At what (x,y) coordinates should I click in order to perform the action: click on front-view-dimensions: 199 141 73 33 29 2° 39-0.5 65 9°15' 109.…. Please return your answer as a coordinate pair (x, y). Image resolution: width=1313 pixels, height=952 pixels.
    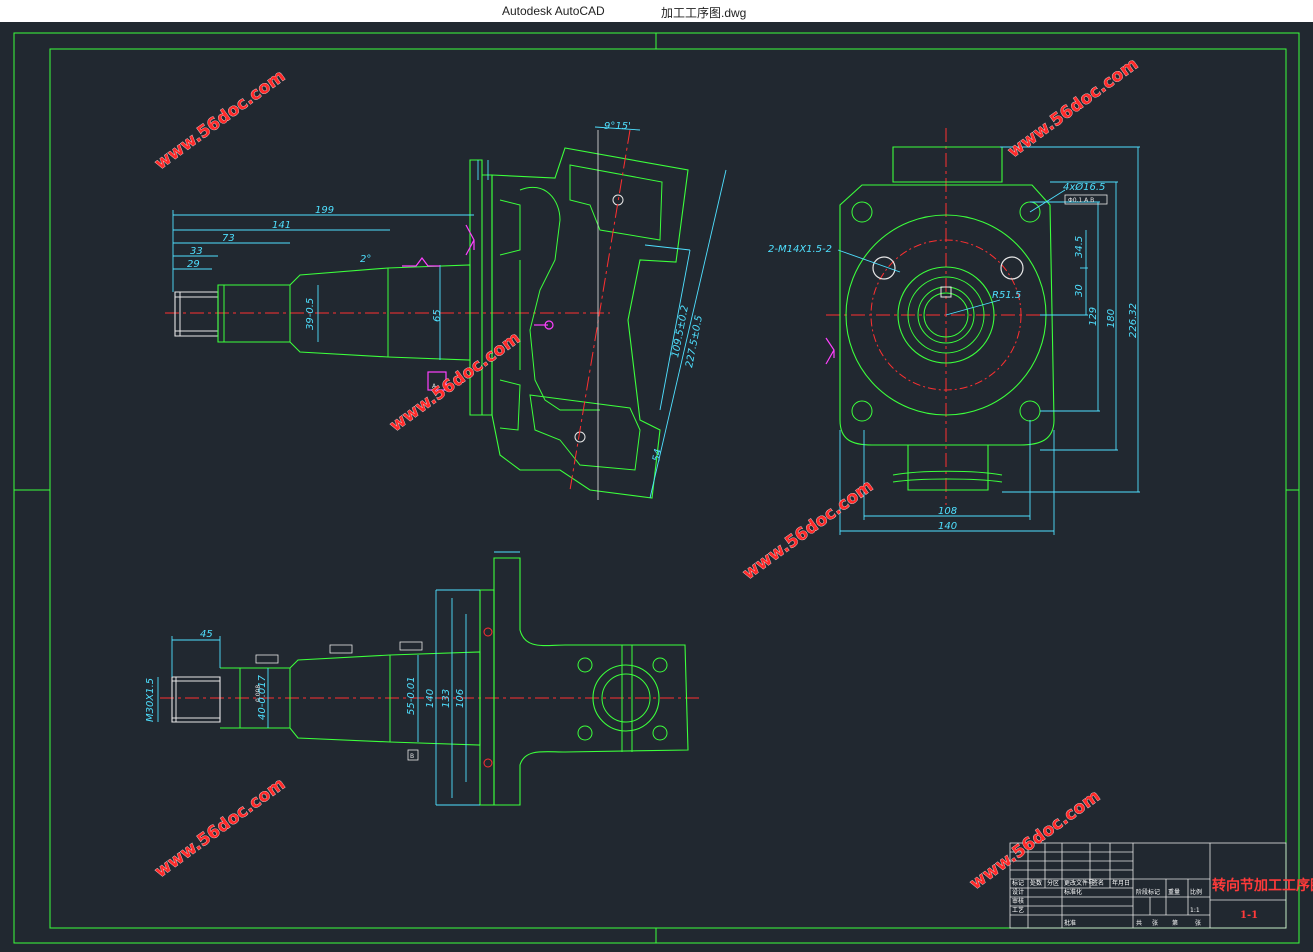
    Looking at the image, I should click on (446, 292).